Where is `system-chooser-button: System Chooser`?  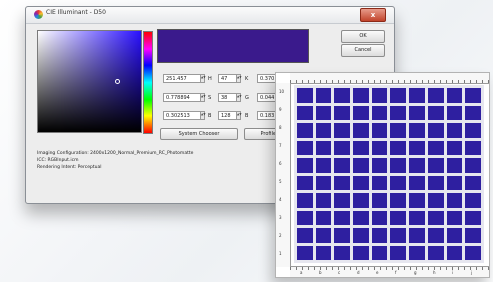
system-chooser-button: System Chooser is located at coordinates (199, 134).